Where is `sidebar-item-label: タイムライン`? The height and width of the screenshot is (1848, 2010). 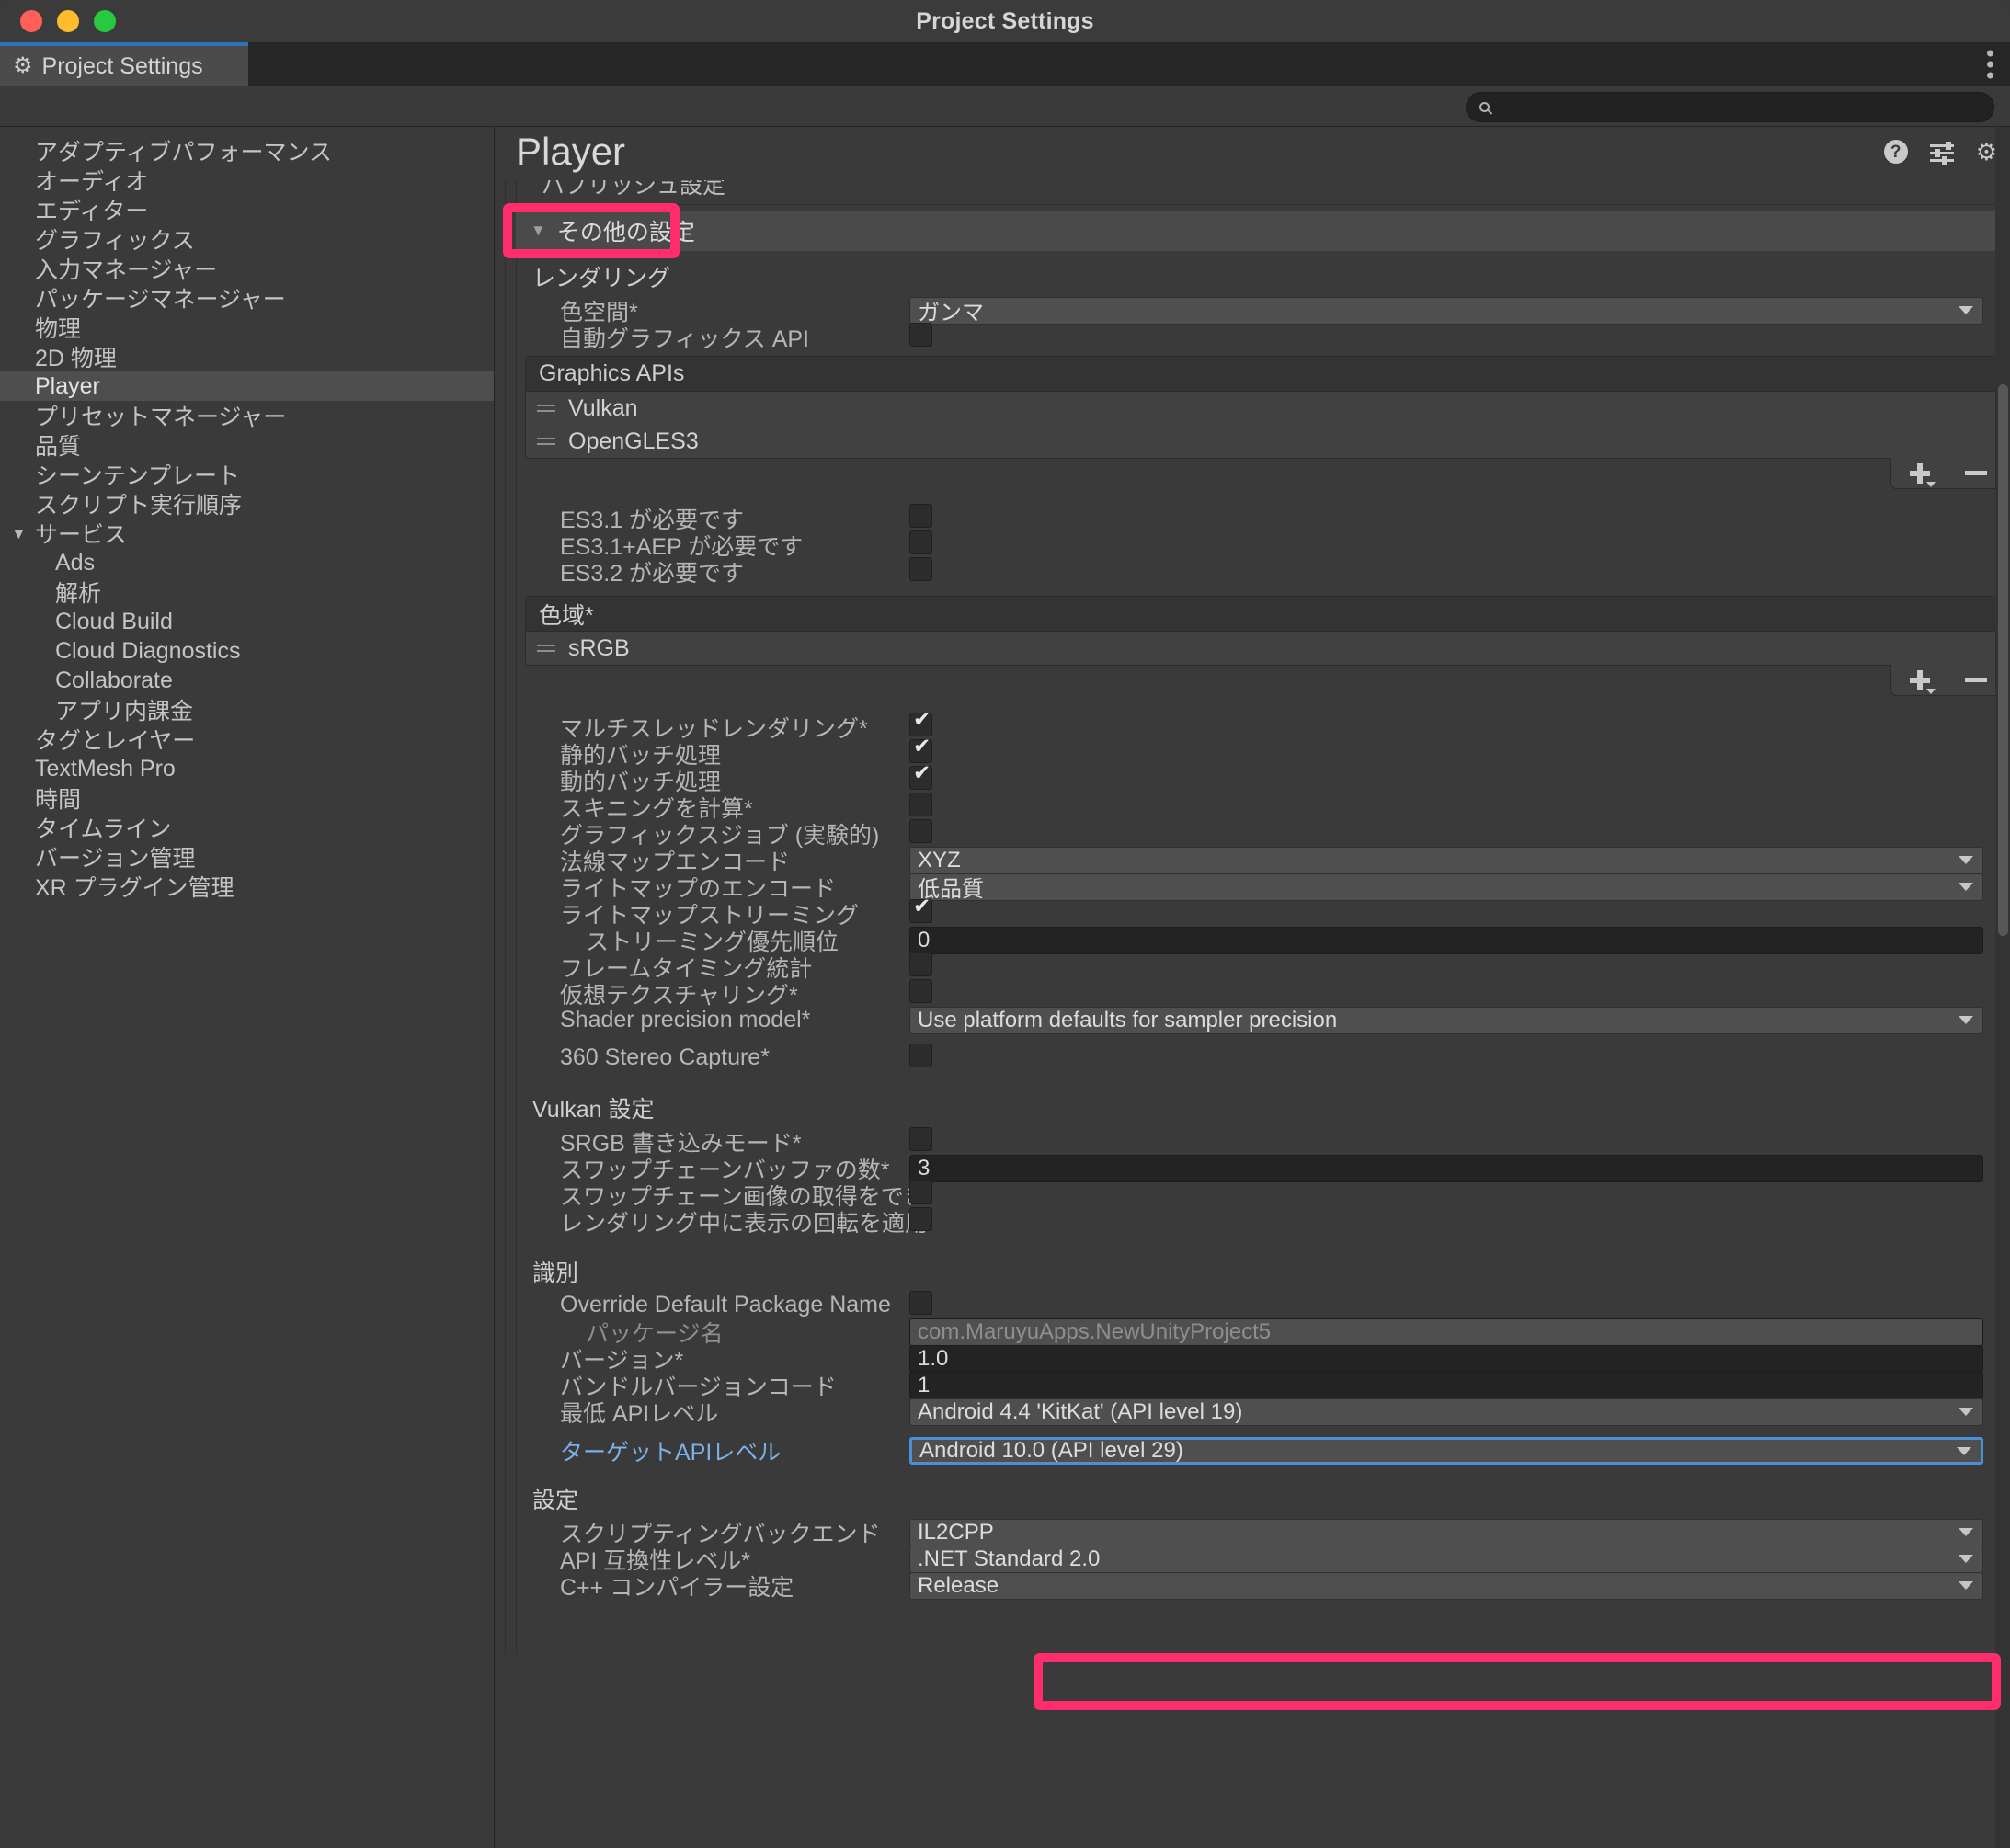 sidebar-item-label: タイムライン is located at coordinates (104, 829).